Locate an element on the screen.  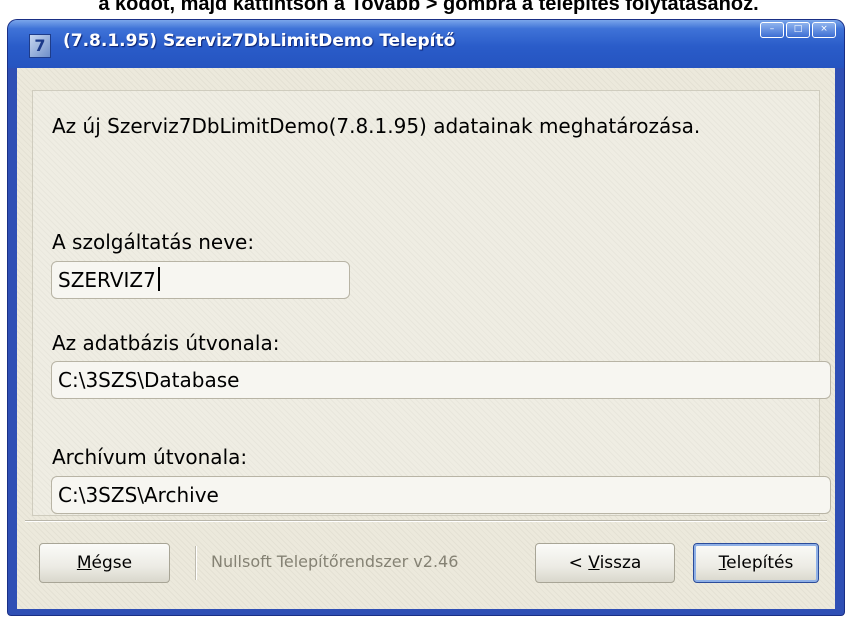
archive-path-value: C:\3SZS\Archive is located at coordinates (138, 495).